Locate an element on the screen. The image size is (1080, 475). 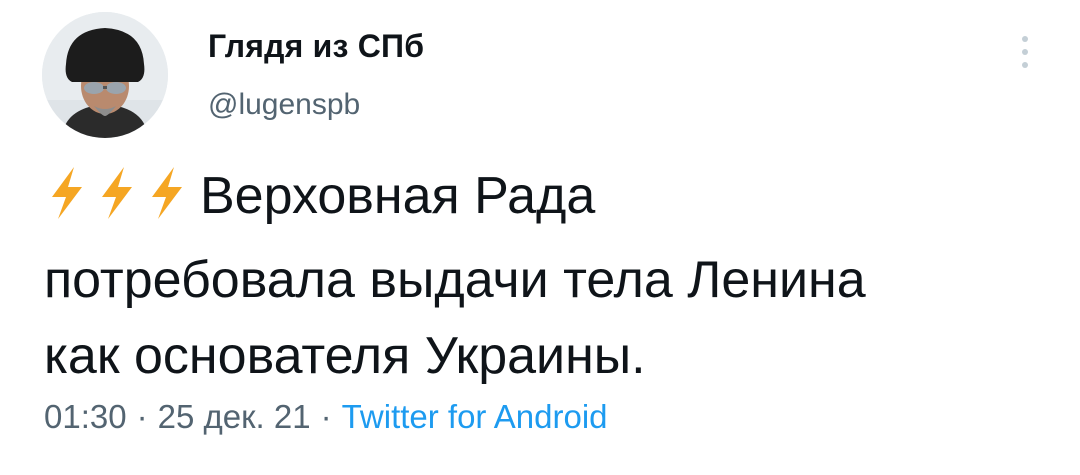
avatar-photo is located at coordinates (105, 75).